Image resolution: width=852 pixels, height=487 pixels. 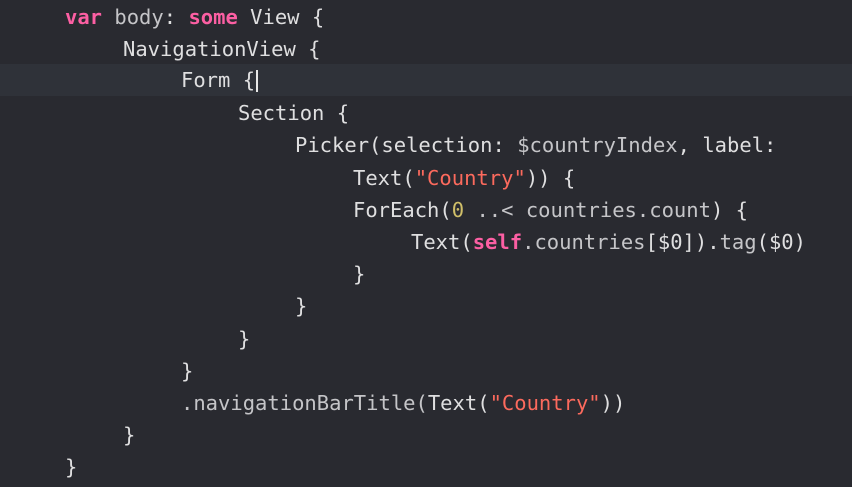 I want to click on code-line: Text("Country")) {, so click(x=426, y=178).